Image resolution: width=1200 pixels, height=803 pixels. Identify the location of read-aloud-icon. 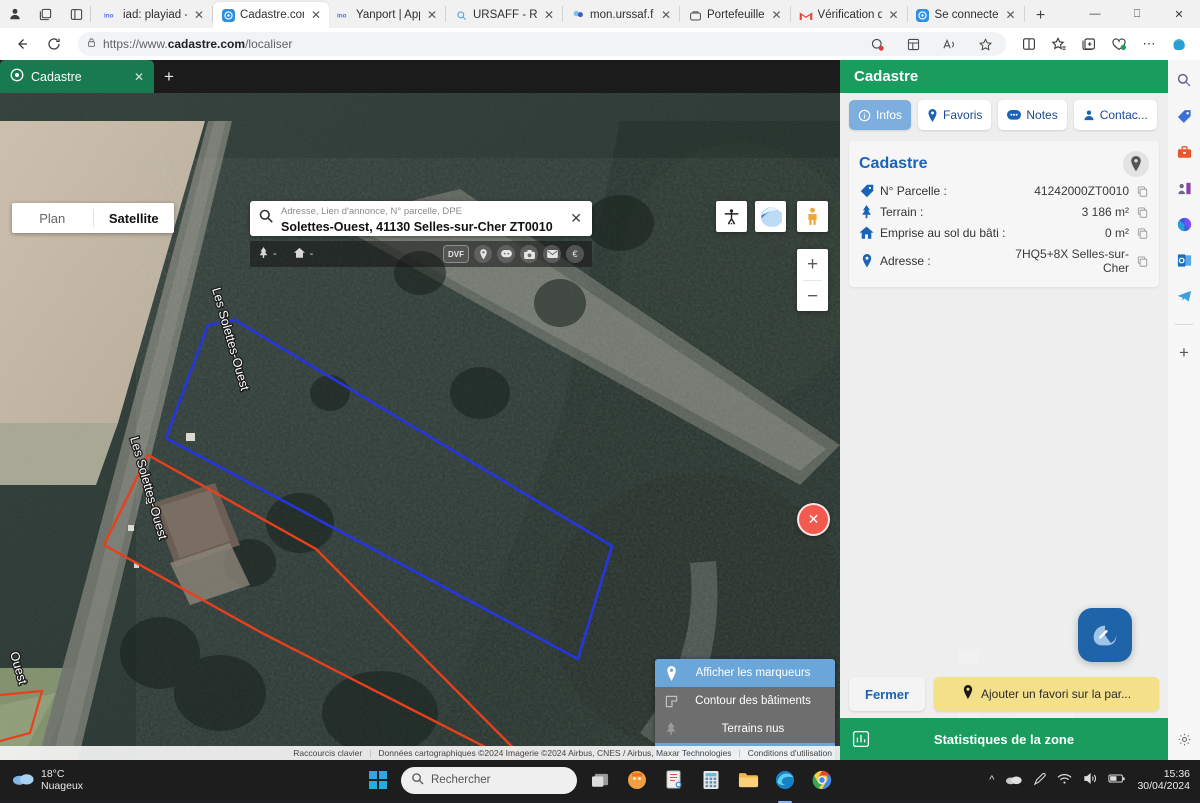
(949, 44).